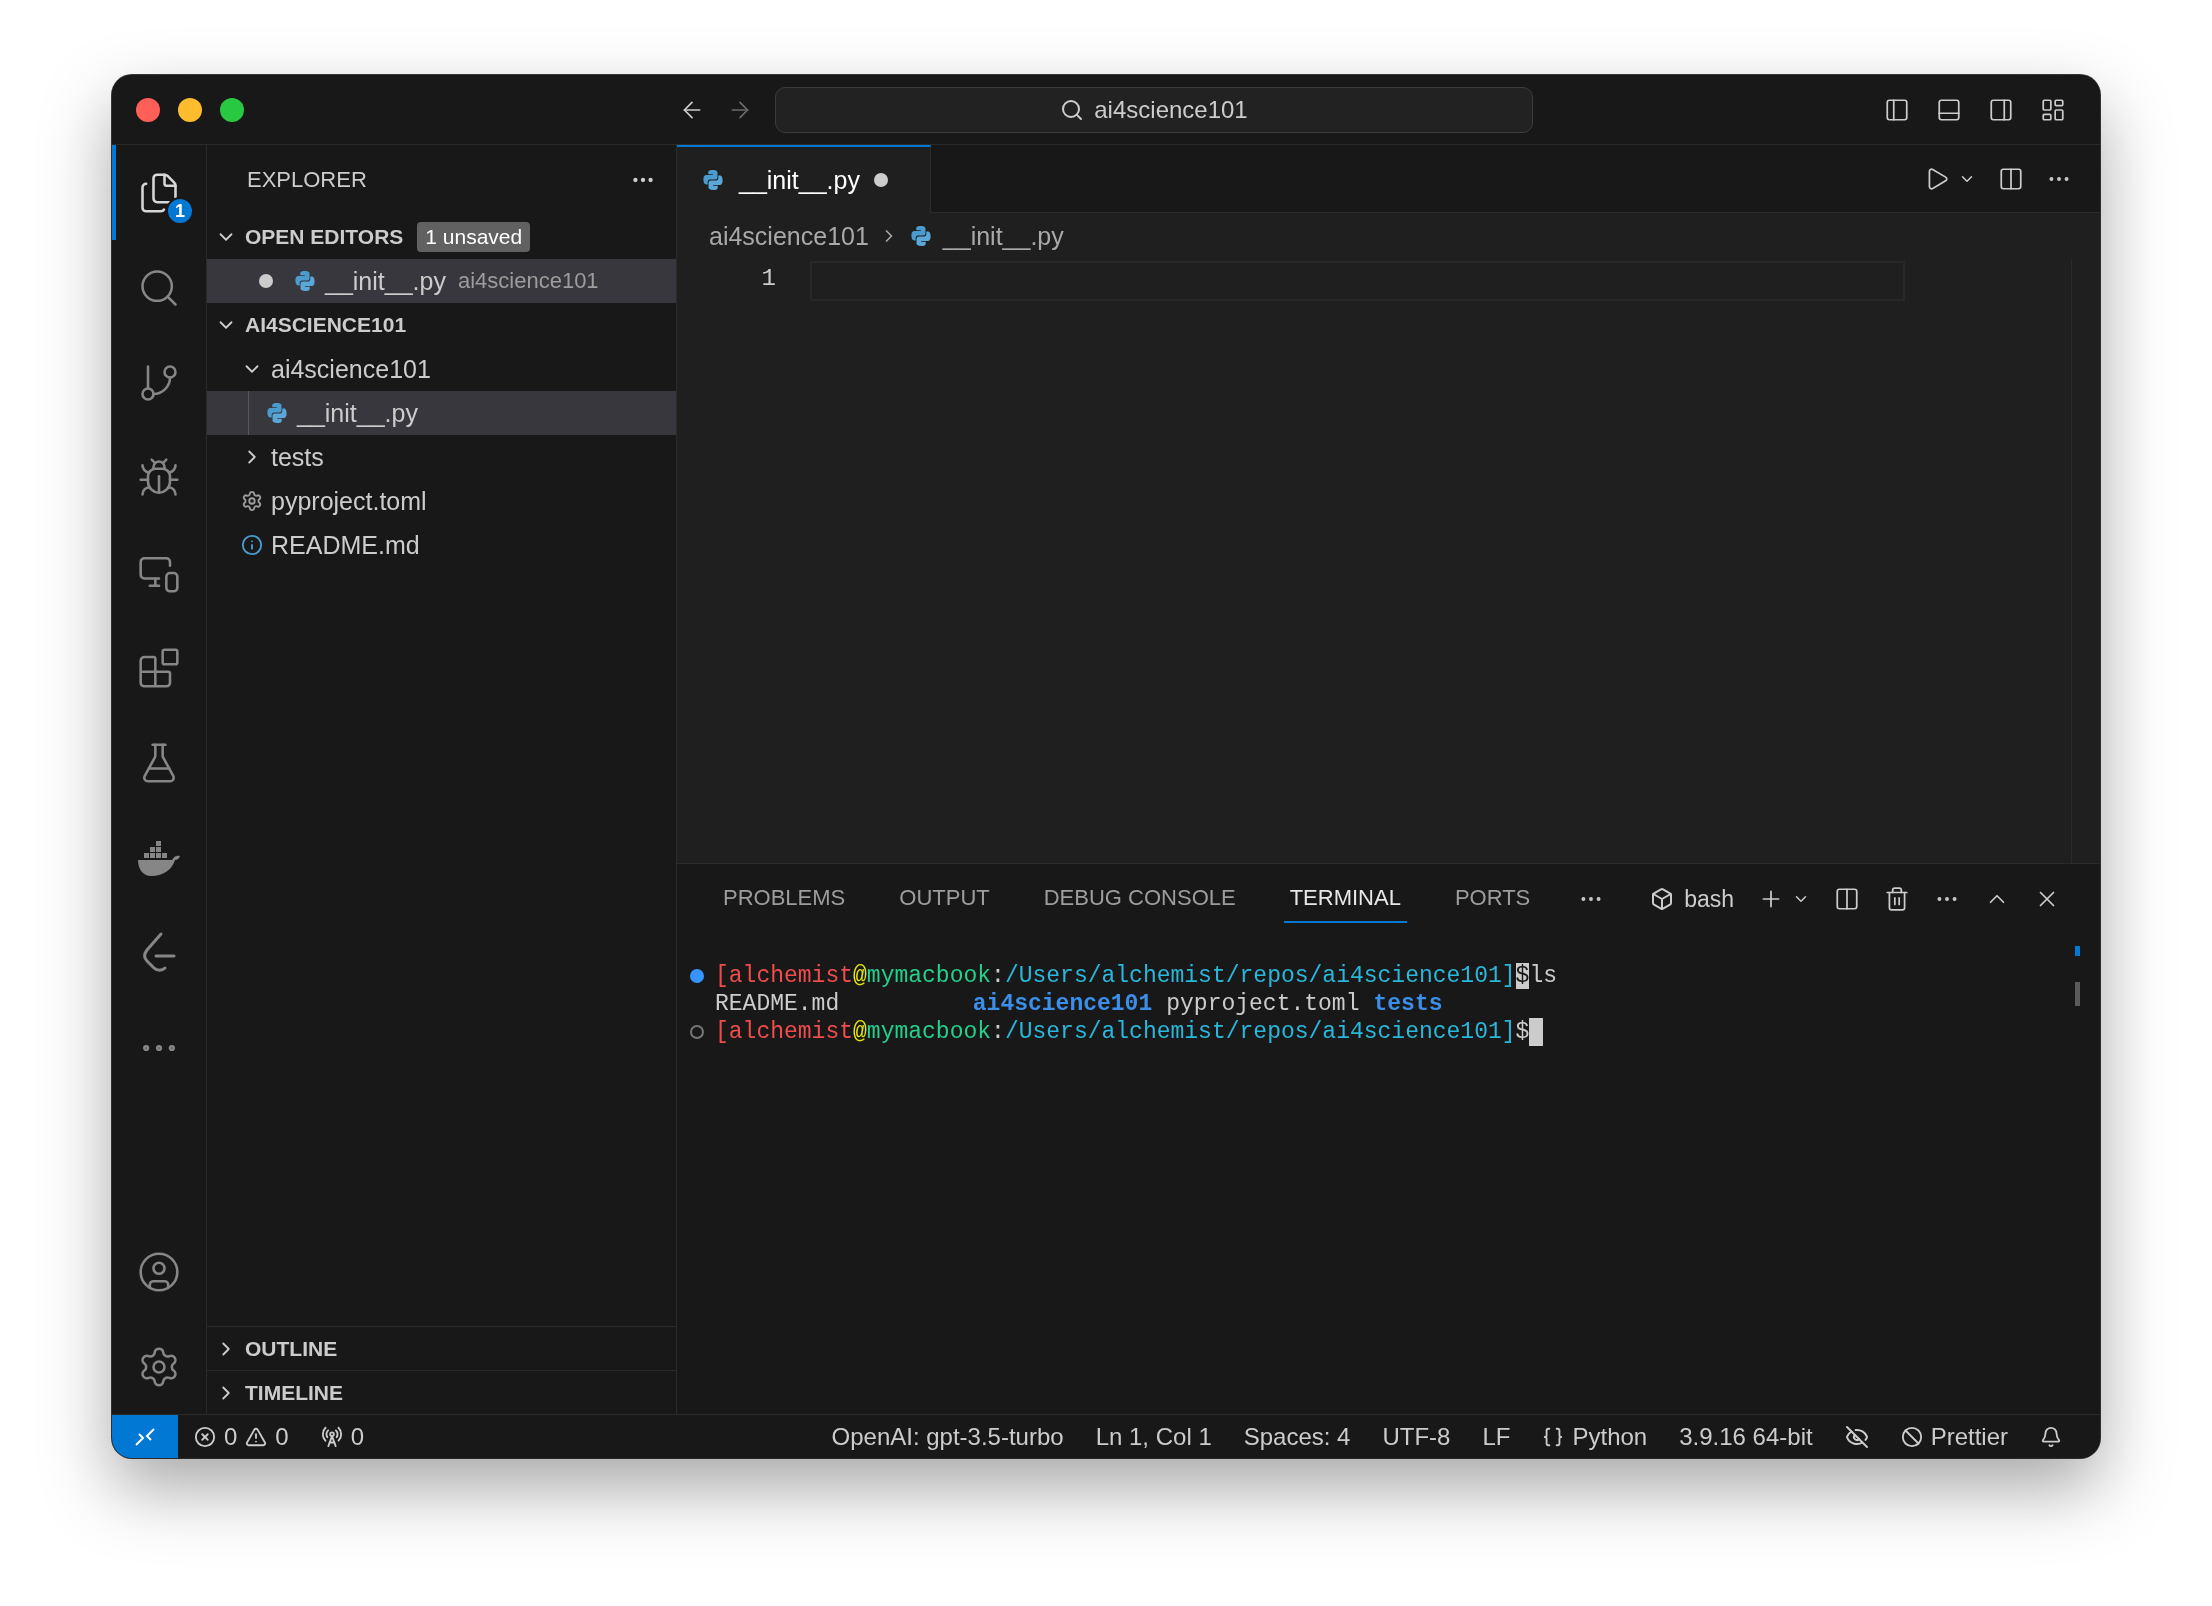 The image size is (2212, 1606). What do you see at coordinates (1345, 899) in the screenshot?
I see `panel-tab: TERMINAL` at bounding box center [1345, 899].